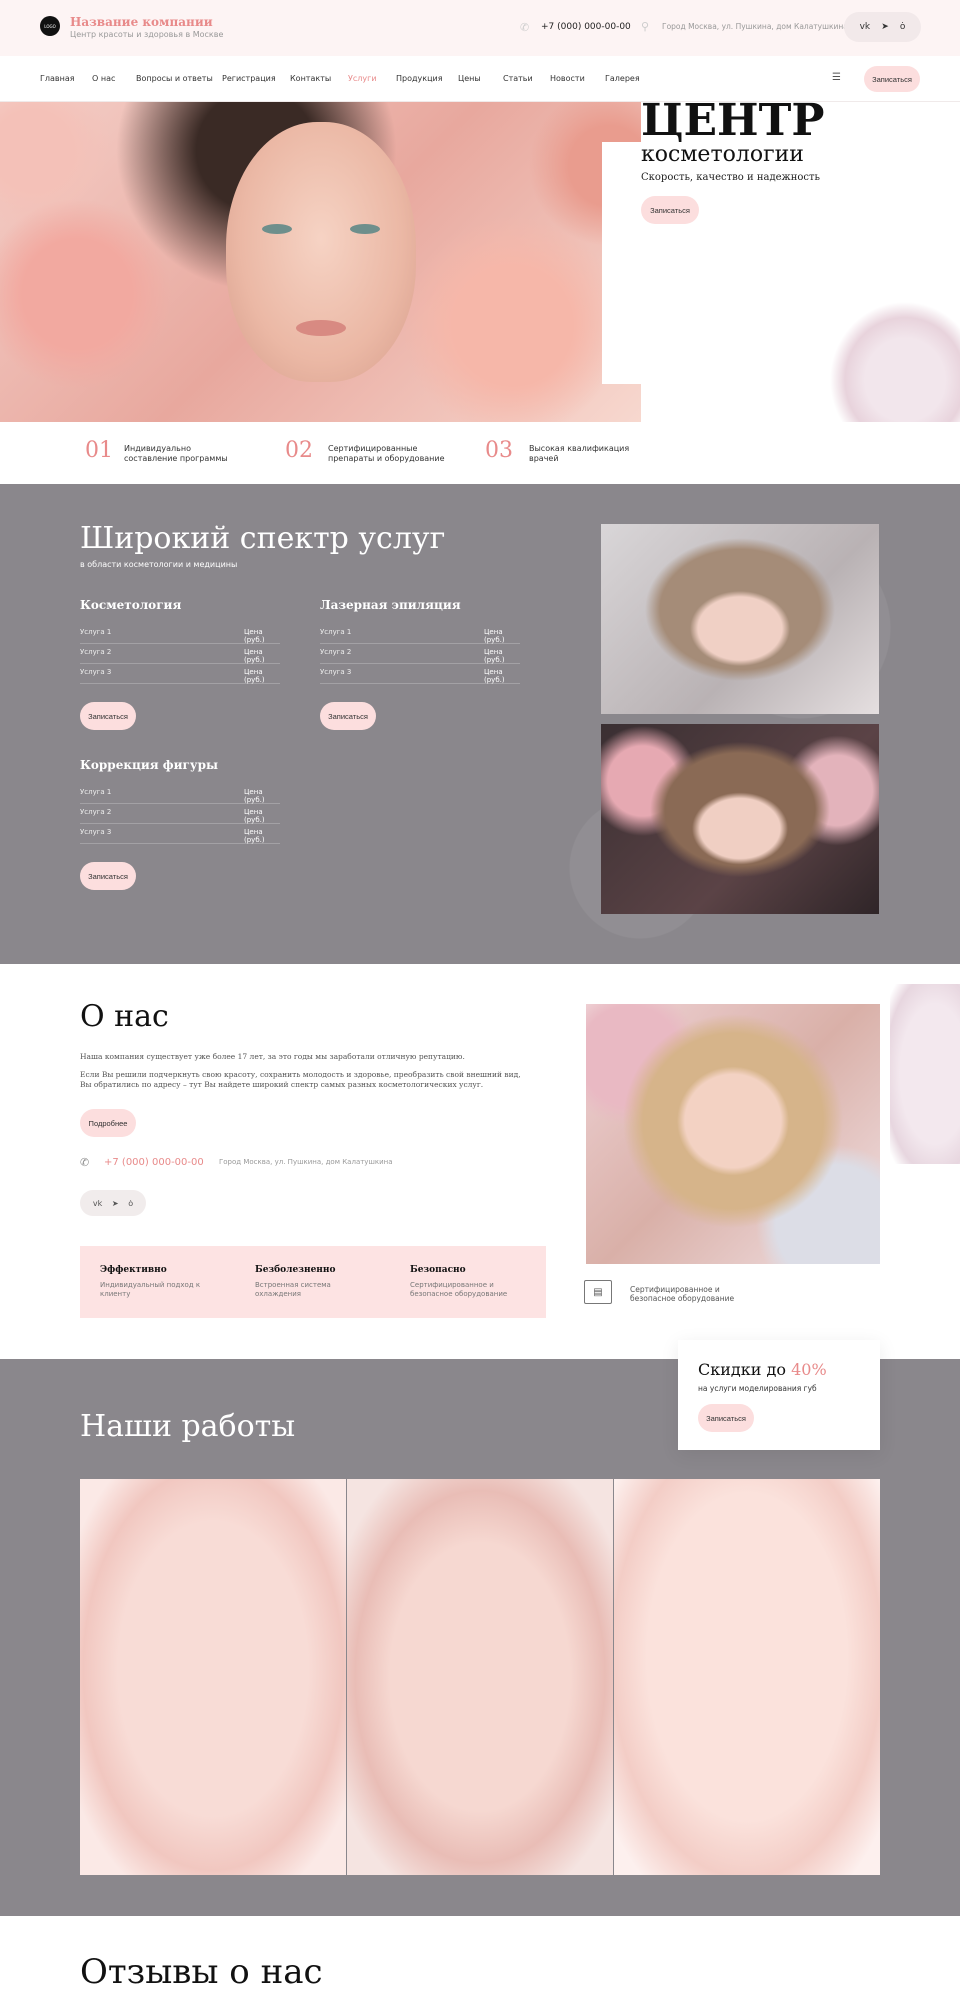  What do you see at coordinates (50, 26) in the screenshot?
I see `company-logo: LOGO` at bounding box center [50, 26].